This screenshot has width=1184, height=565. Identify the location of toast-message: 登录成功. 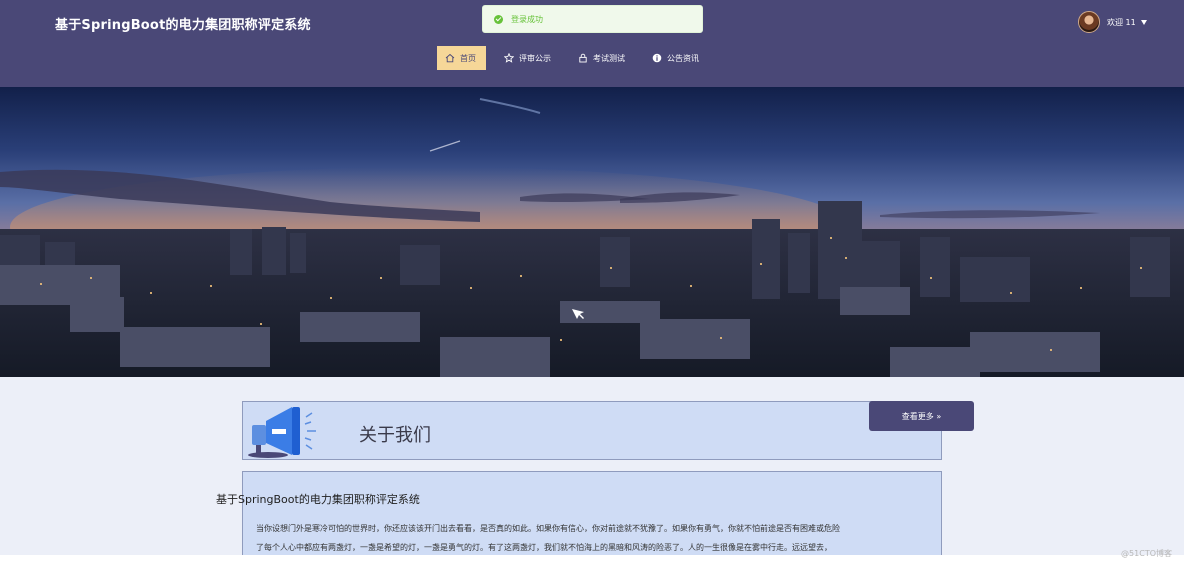
(527, 19).